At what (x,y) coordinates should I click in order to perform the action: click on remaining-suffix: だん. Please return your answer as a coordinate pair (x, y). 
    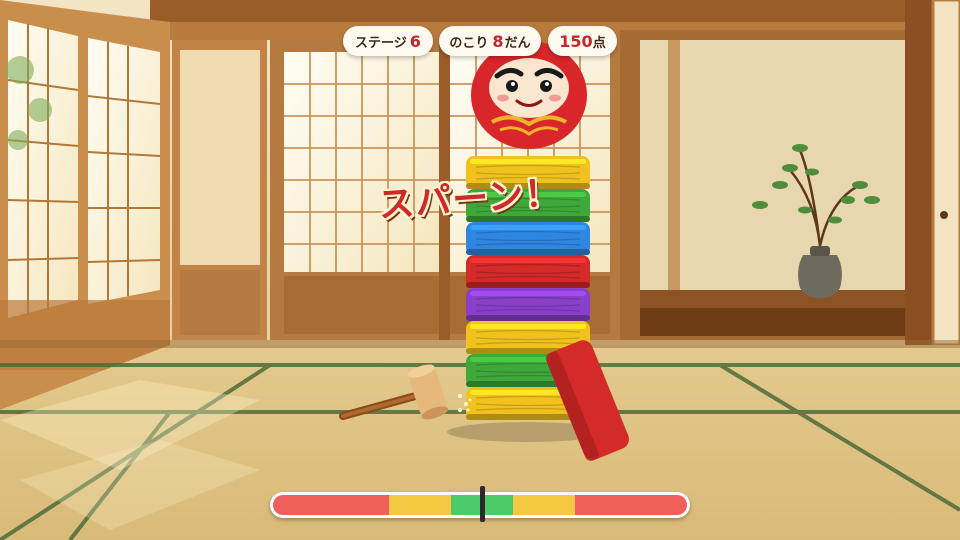
    Looking at the image, I should click on (517, 43).